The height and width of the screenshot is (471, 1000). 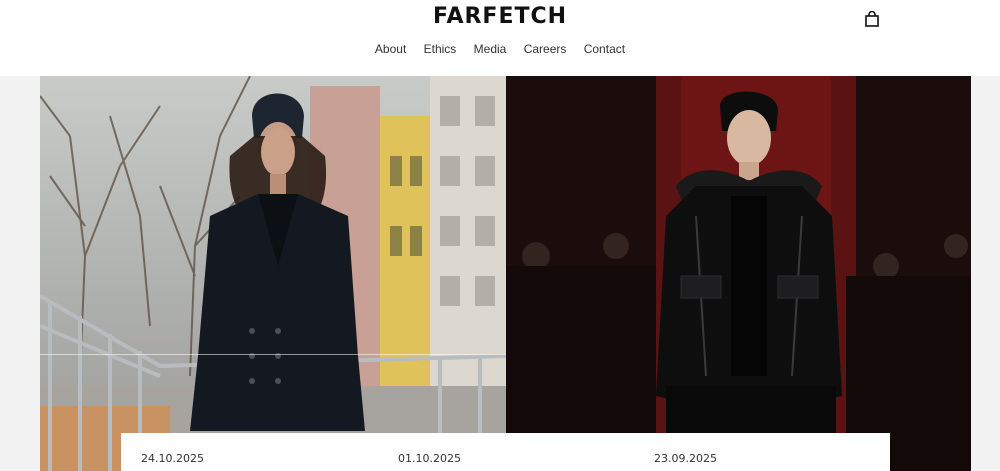 I want to click on news-card-date: 24.10.2025, so click(x=172, y=458).